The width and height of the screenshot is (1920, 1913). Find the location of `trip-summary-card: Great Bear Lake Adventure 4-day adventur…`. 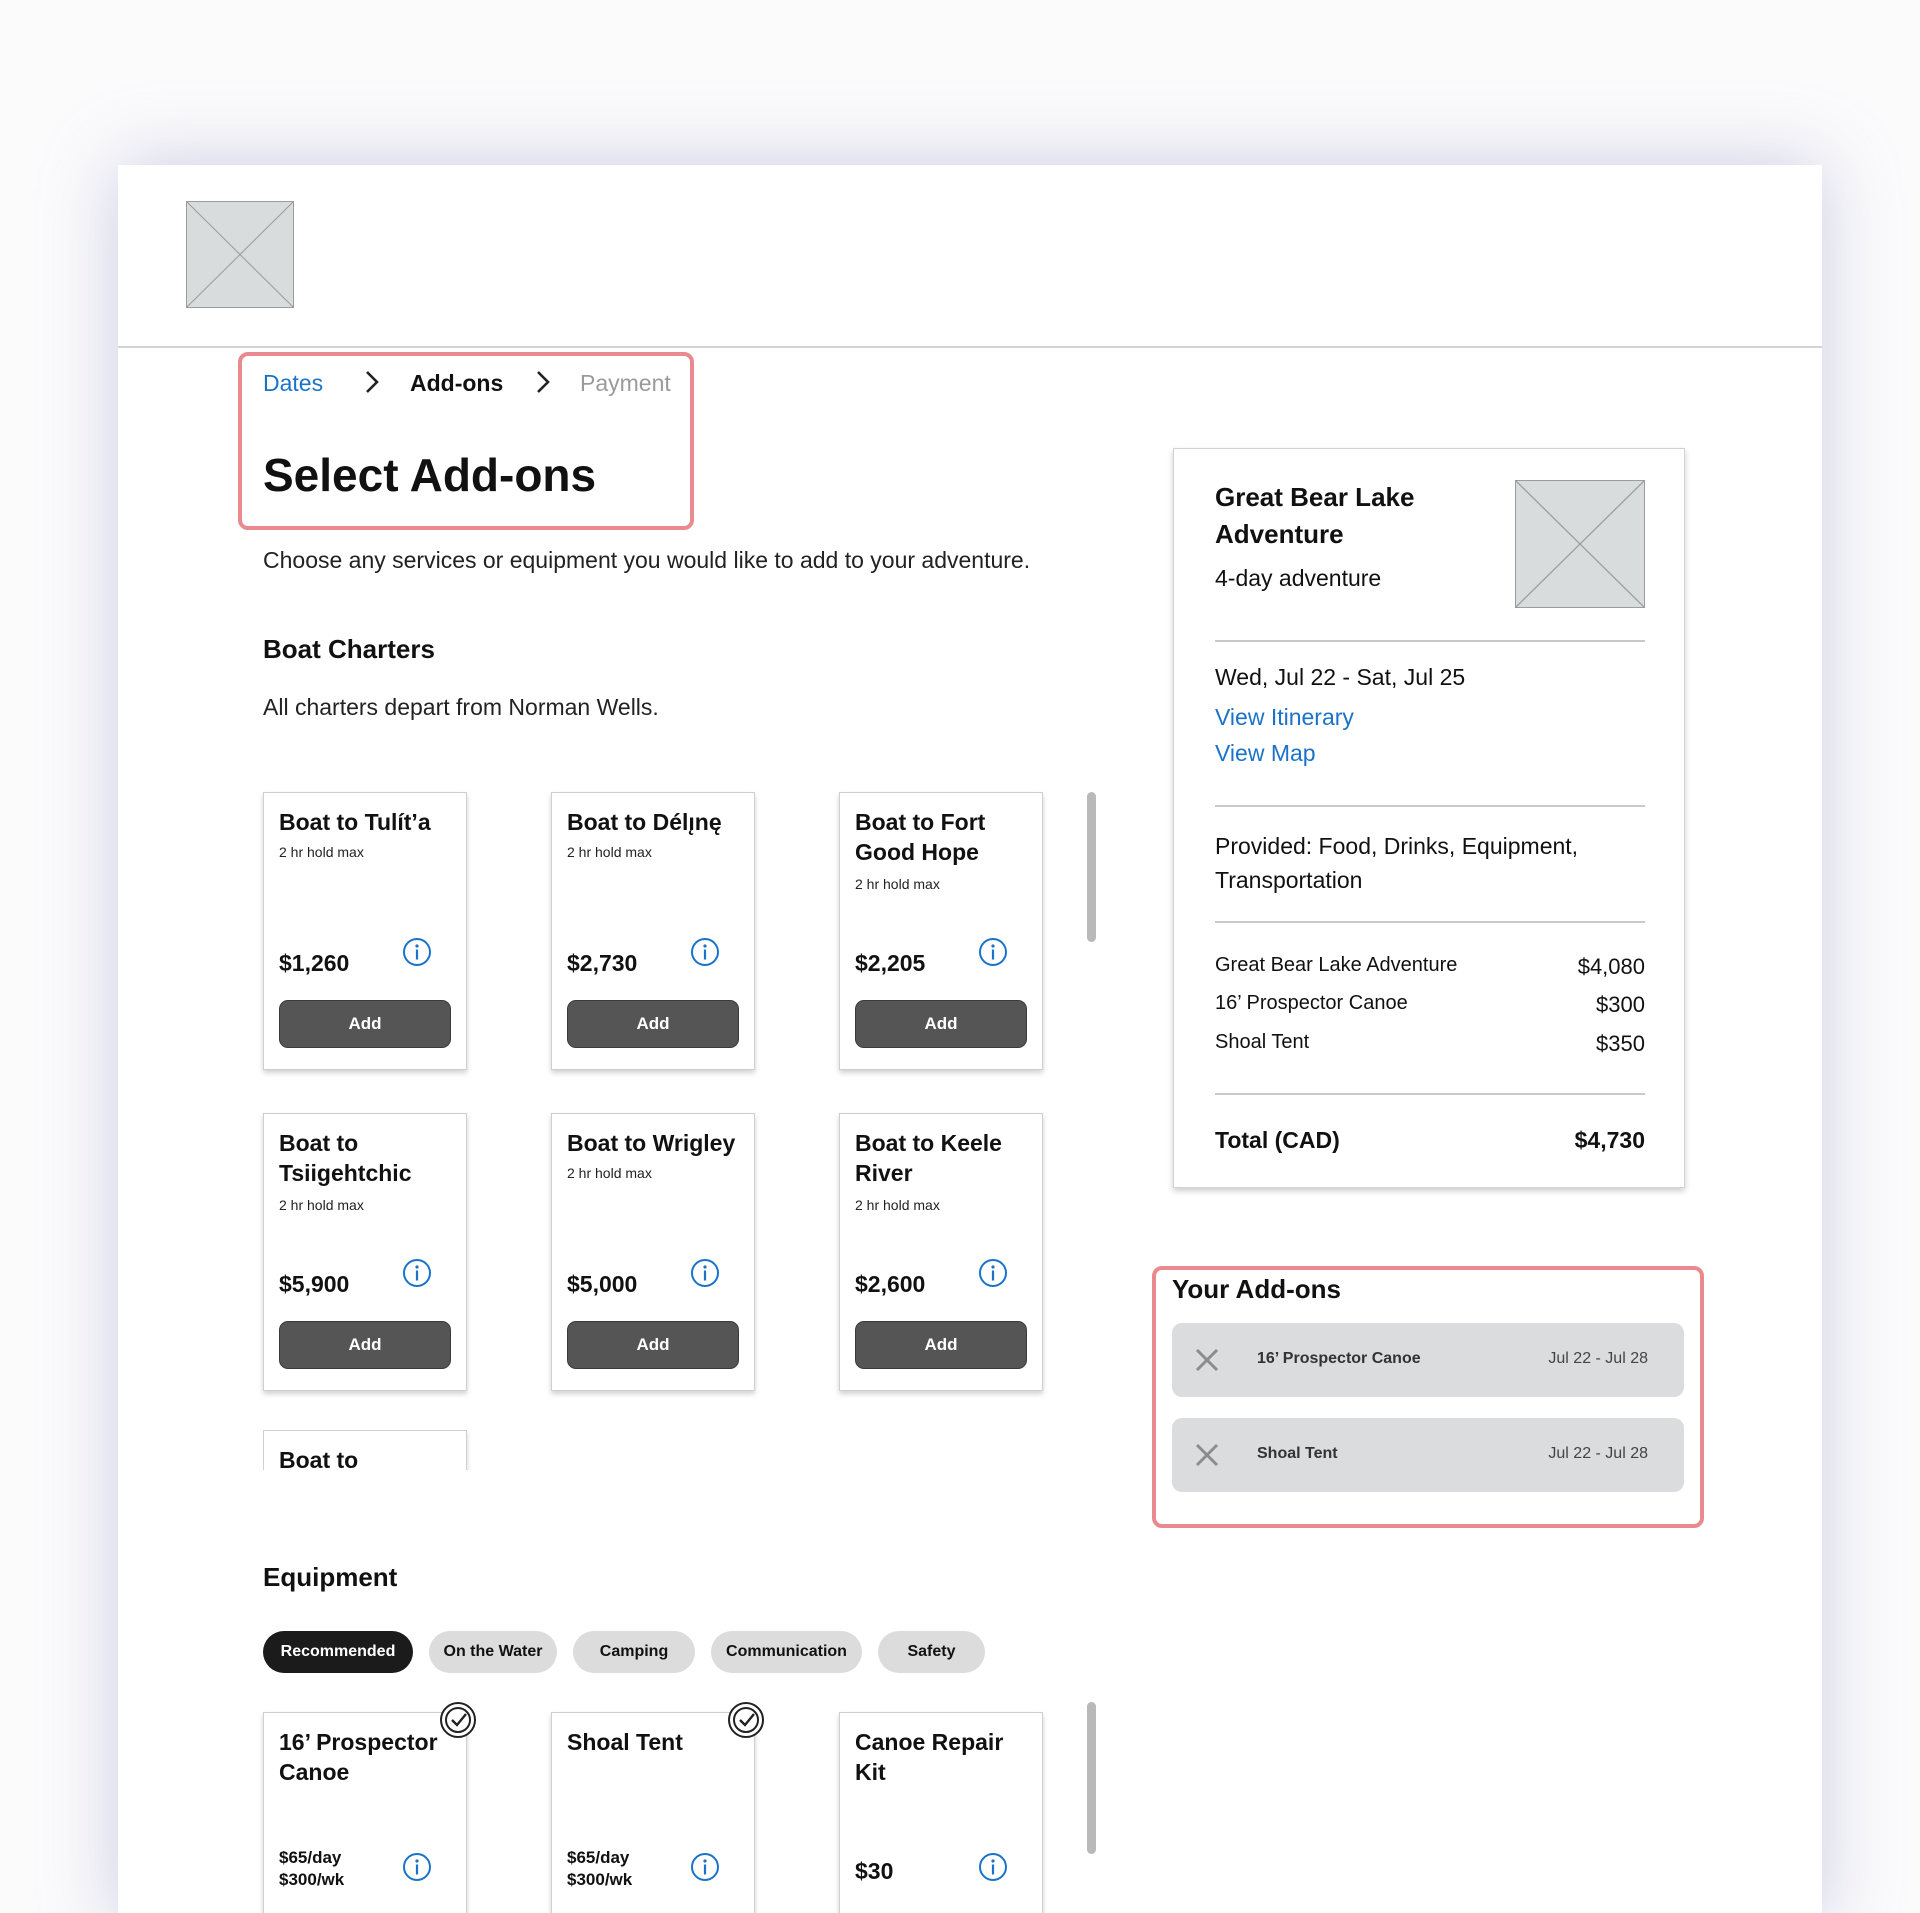

trip-summary-card: Great Bear Lake Adventure 4-day adventur… is located at coordinates (1429, 818).